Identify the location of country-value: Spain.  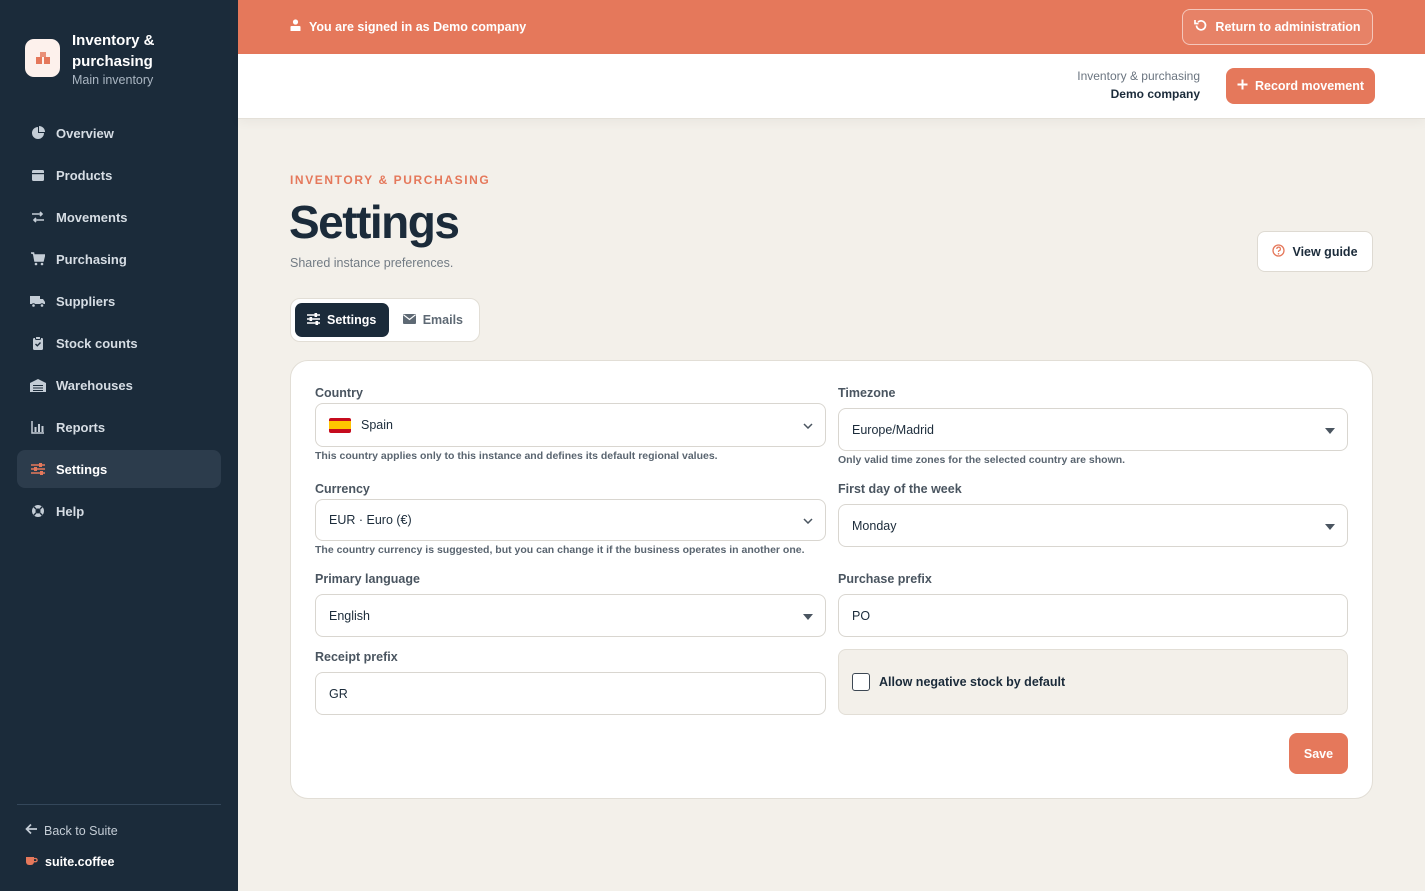
(377, 425).